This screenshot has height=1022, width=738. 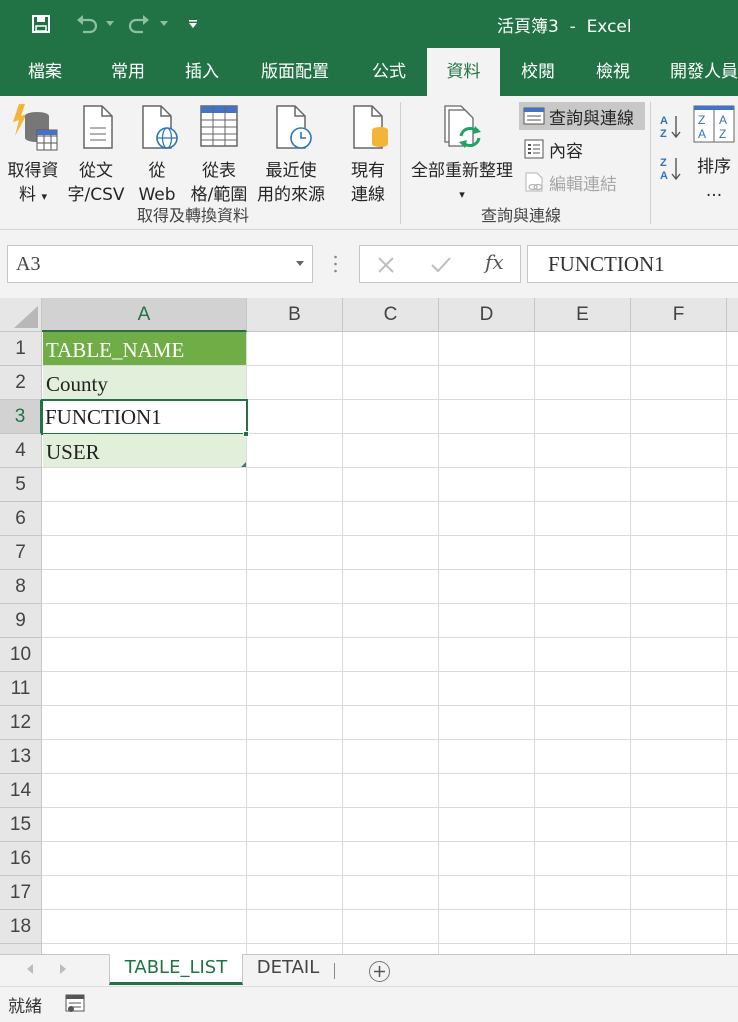 What do you see at coordinates (35, 127) in the screenshot?
I see `database-icon` at bounding box center [35, 127].